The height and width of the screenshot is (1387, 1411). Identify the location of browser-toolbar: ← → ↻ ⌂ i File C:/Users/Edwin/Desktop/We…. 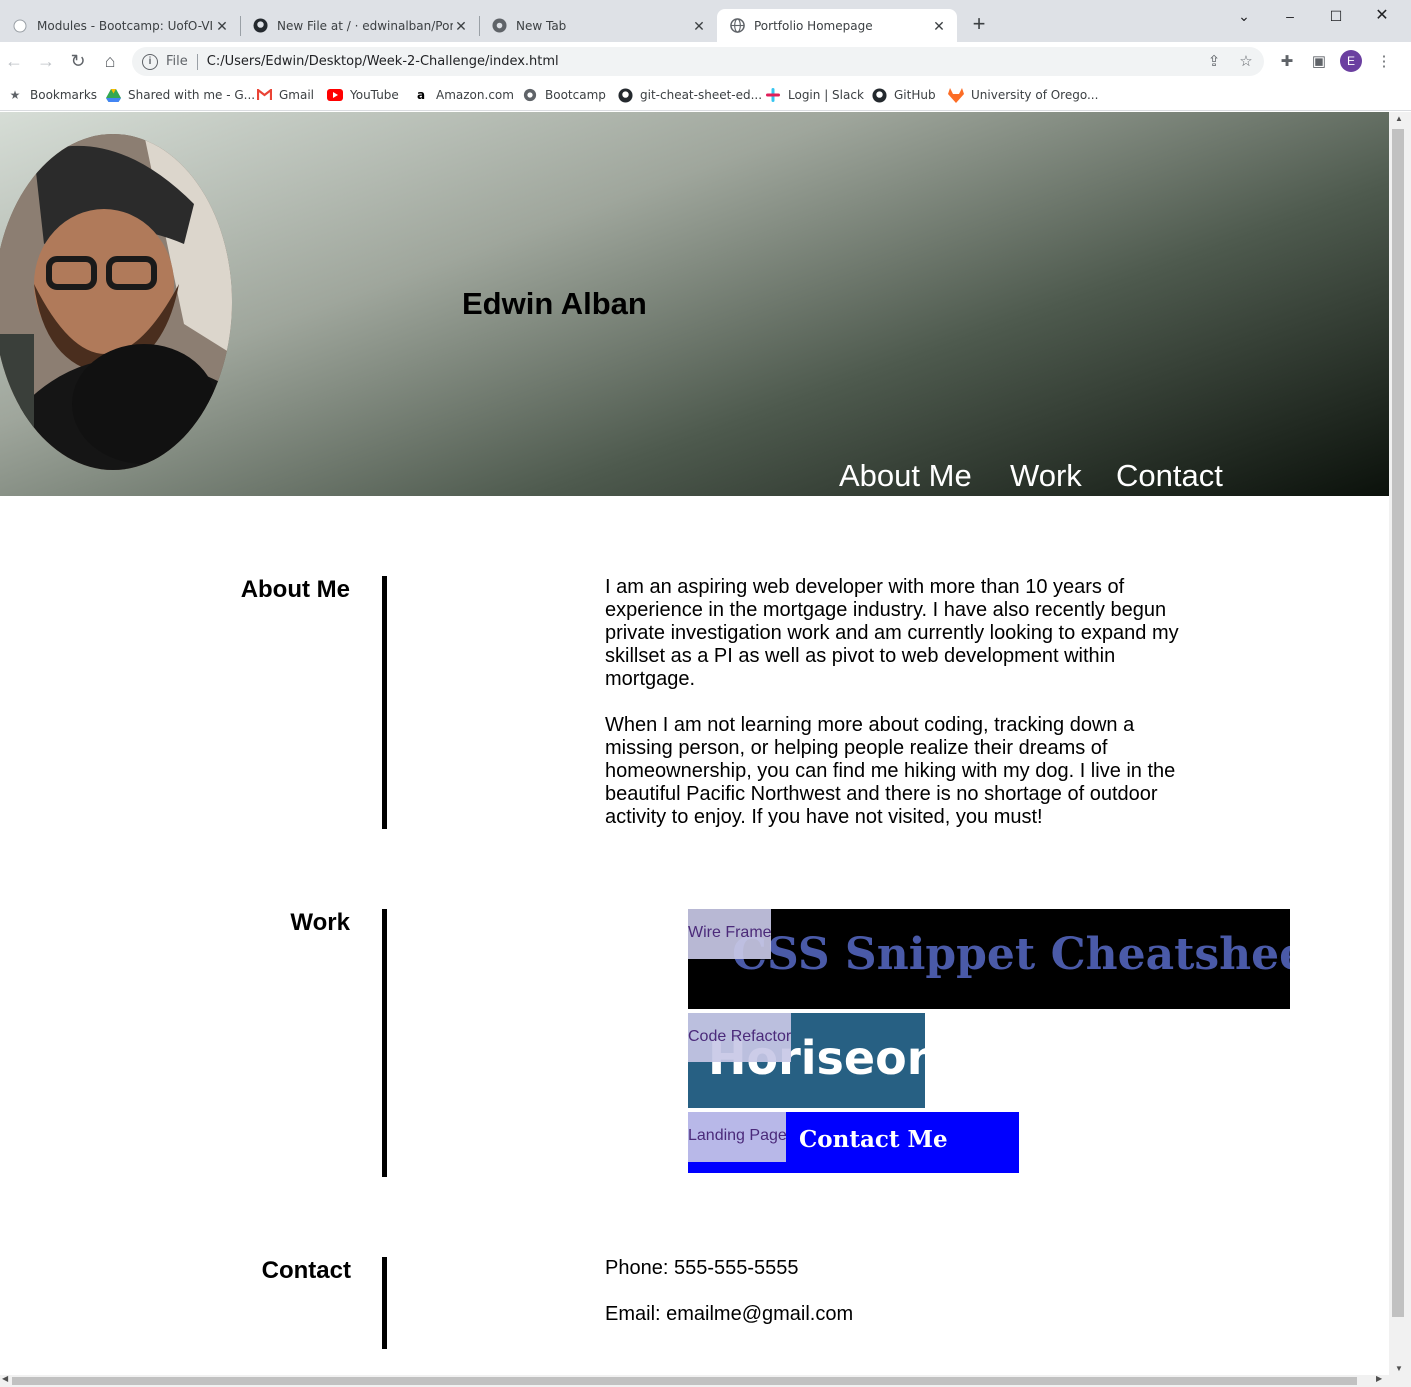
(705, 61).